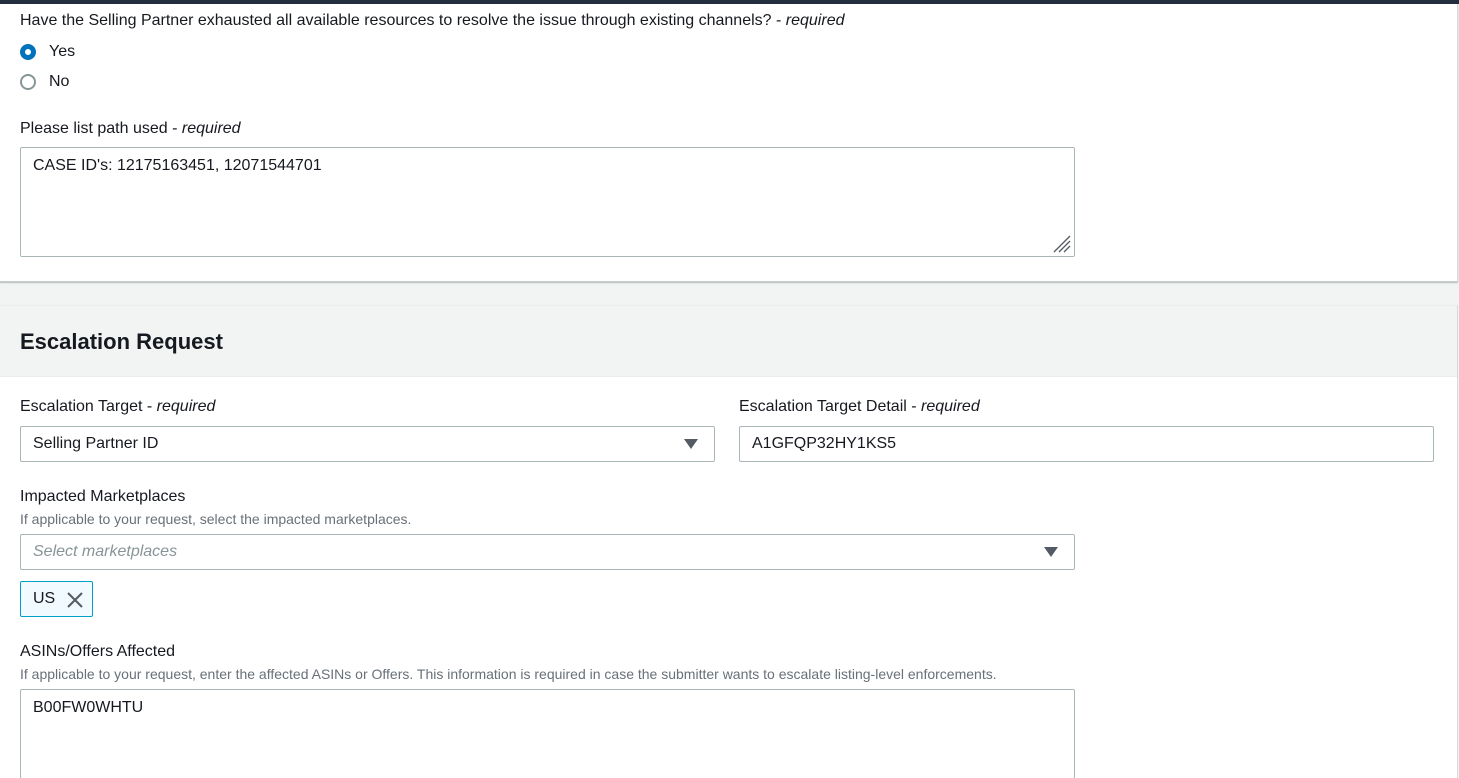  Describe the element at coordinates (824, 443) in the screenshot. I see `escalation-target-detail-value: A1GFQP32HY1KS5` at that location.